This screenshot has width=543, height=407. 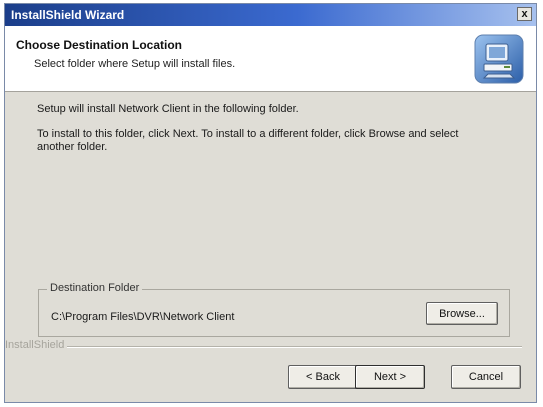 What do you see at coordinates (99, 45) in the screenshot?
I see `page-title: Choose Destination Location` at bounding box center [99, 45].